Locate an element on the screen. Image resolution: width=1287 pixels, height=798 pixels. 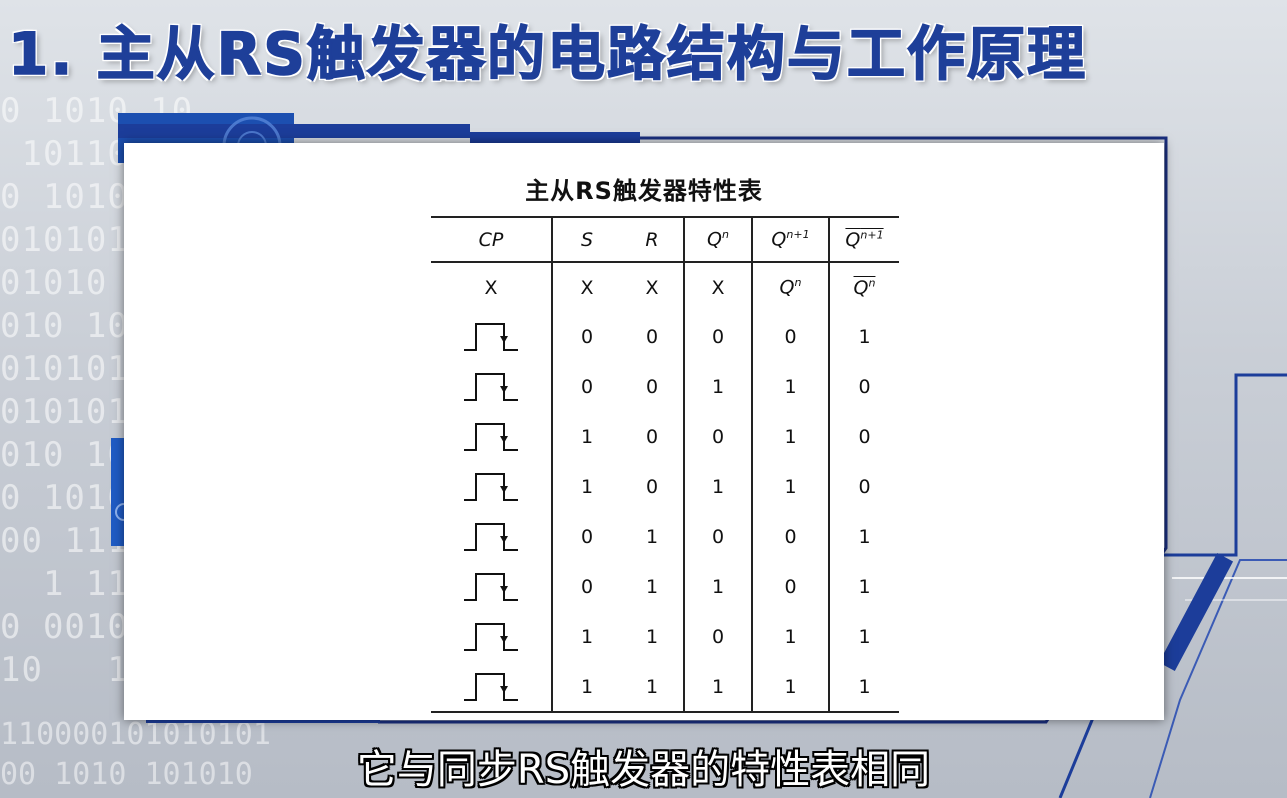
cell-q: X is located at coordinates (717, 287).